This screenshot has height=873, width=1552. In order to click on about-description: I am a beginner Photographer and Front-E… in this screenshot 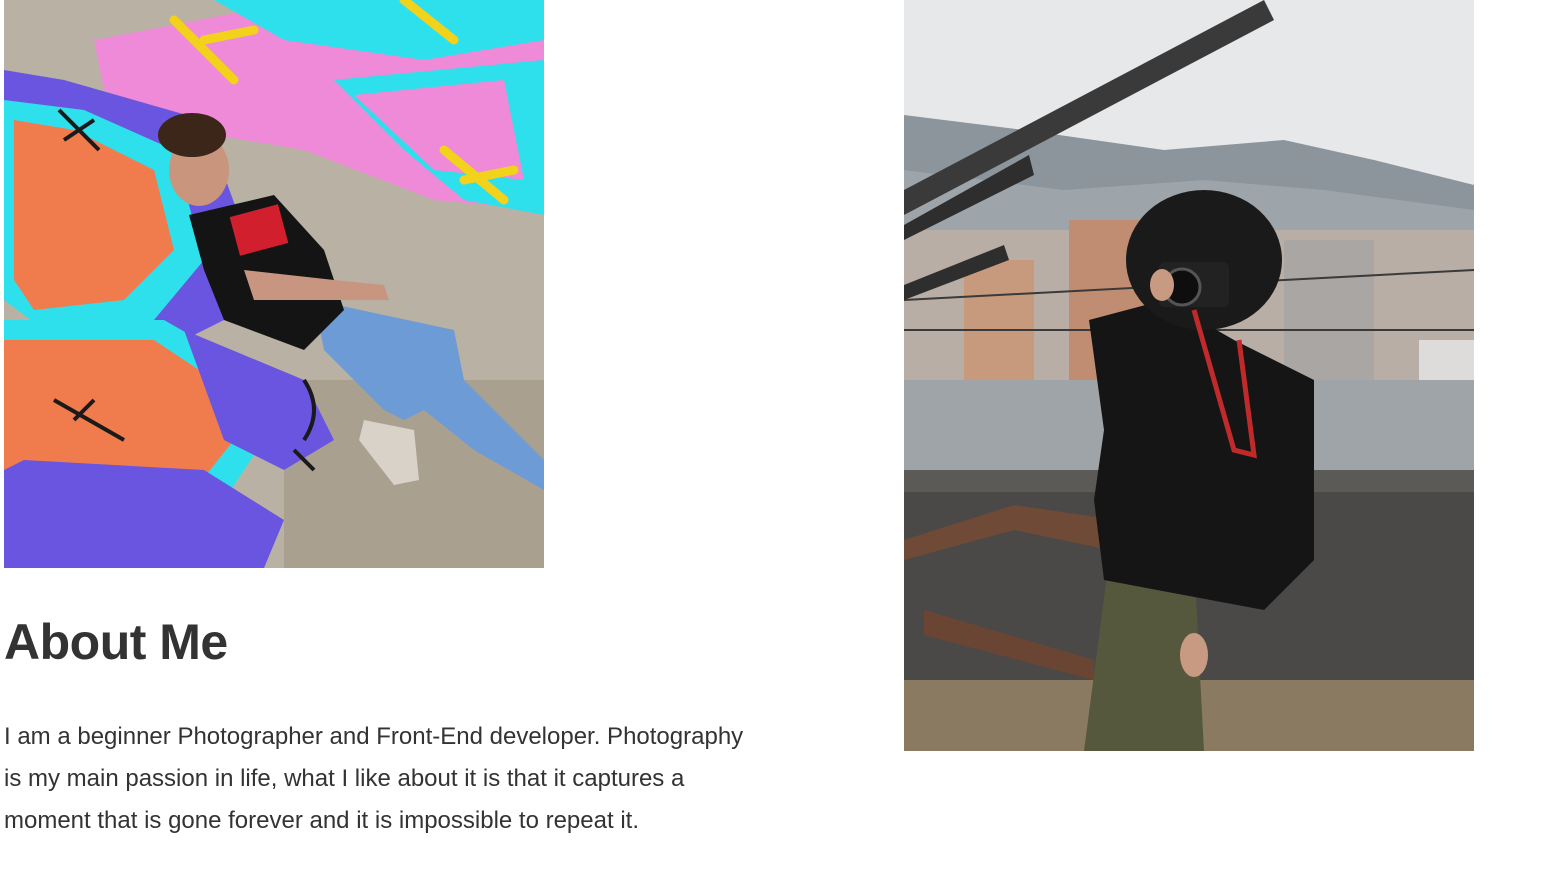, I will do `click(374, 778)`.